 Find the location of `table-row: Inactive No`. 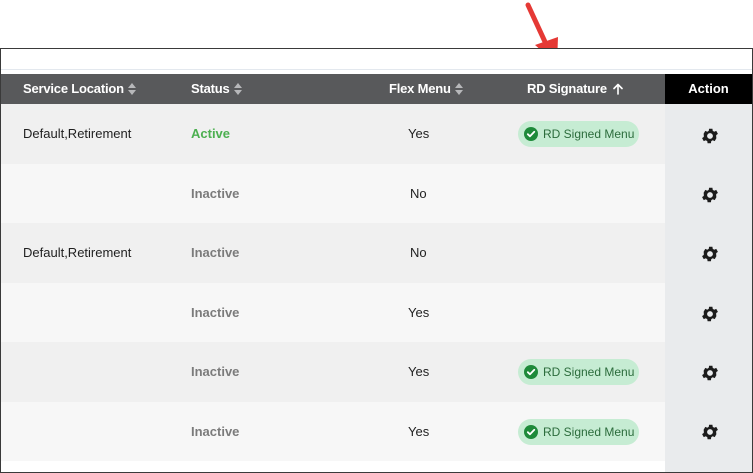

table-row: Inactive No is located at coordinates (333, 193).